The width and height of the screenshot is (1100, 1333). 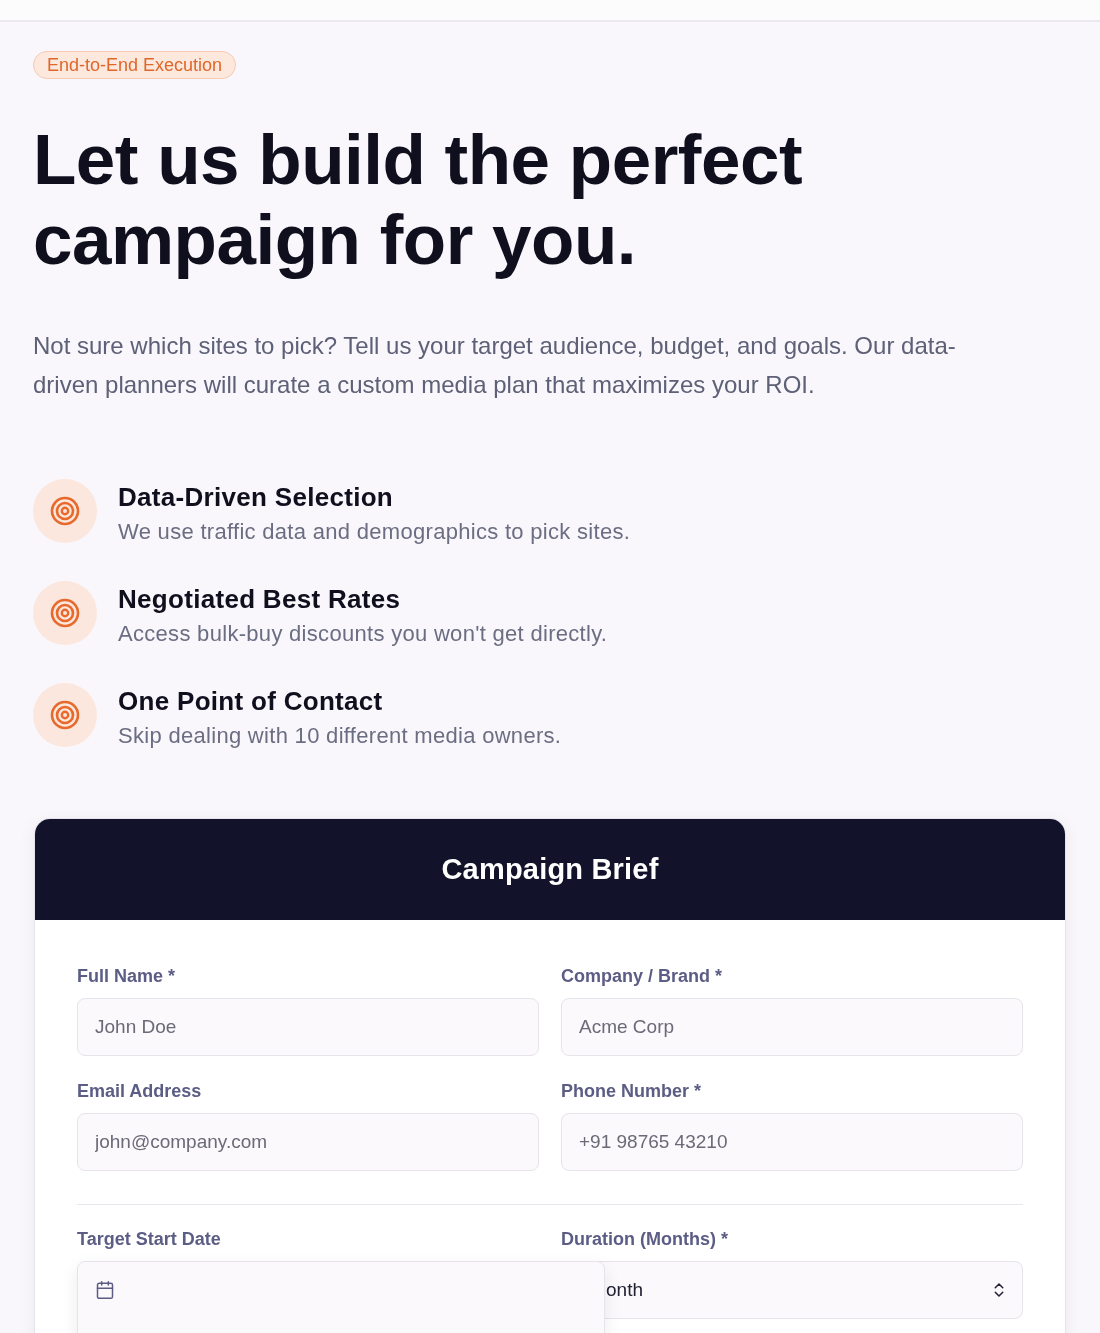 I want to click on feature-description: Access bulk-buy discounts you won't get directly., so click(x=363, y=634).